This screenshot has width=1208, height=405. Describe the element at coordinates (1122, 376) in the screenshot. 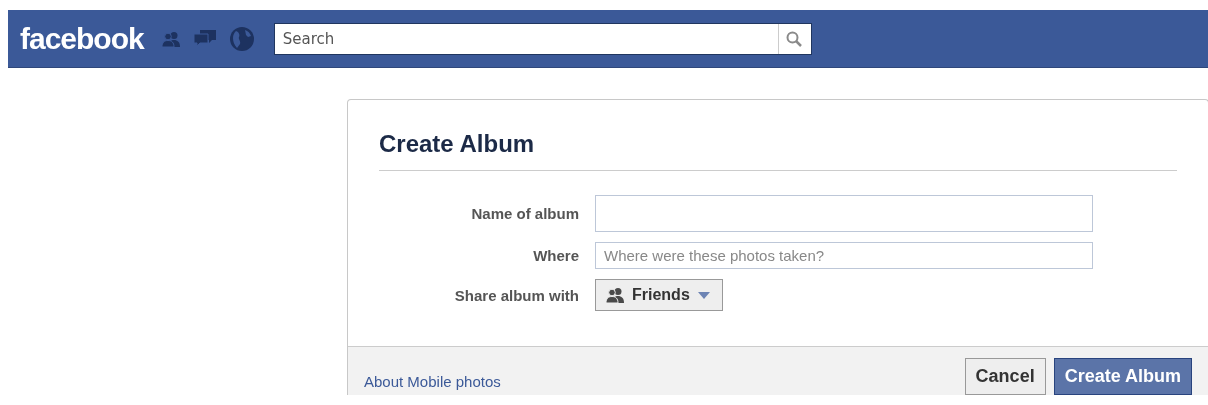

I see `create-album-button: Create Album` at that location.